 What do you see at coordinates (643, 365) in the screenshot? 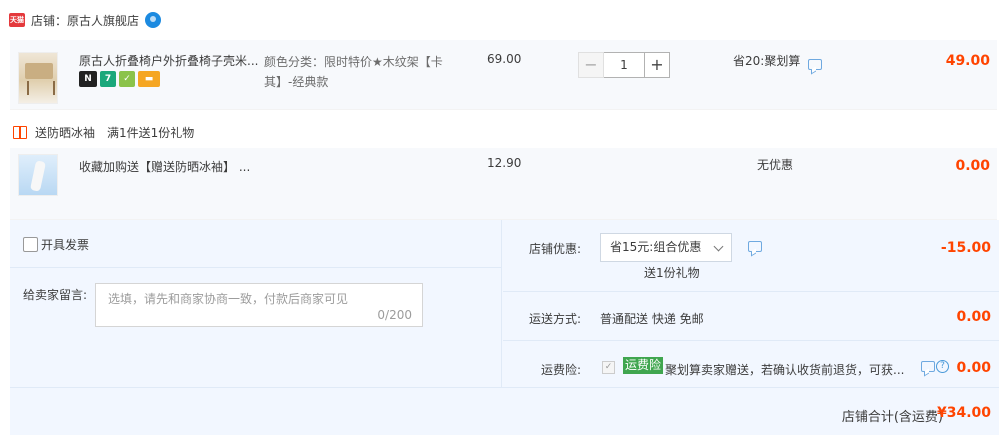
I see `insurance-badge: 运费险` at bounding box center [643, 365].